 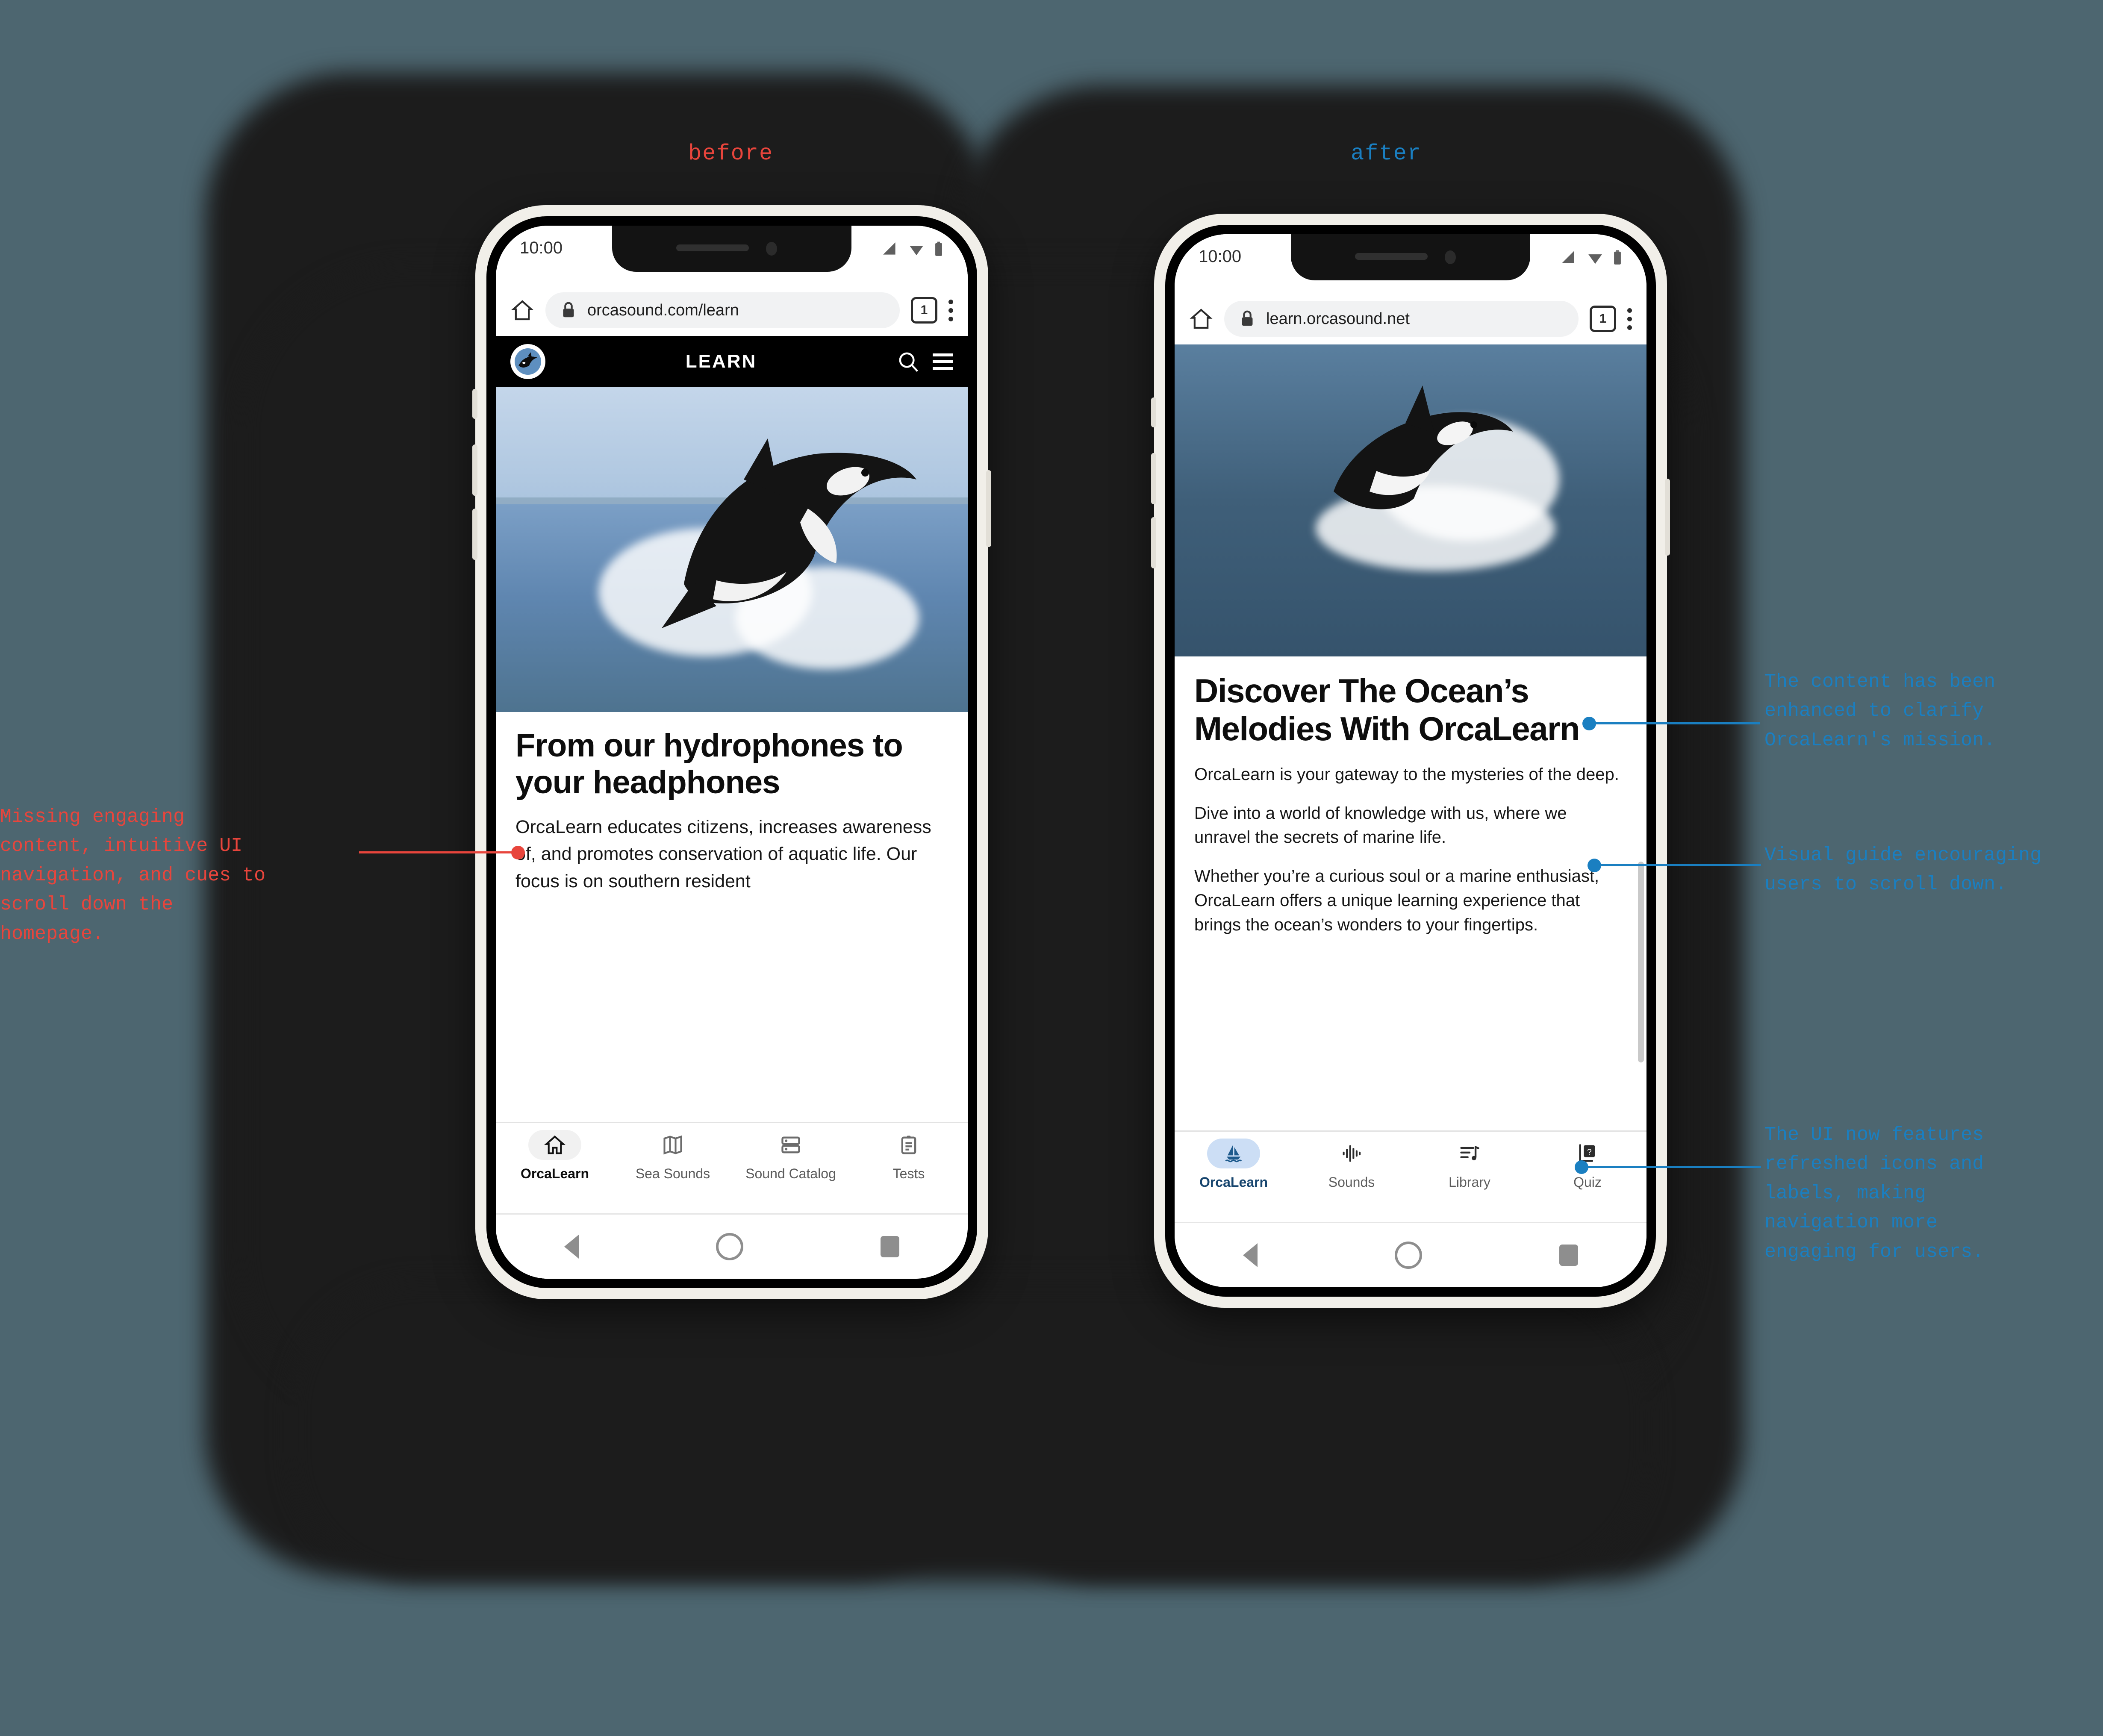 I want to click on waveform-icon, so click(x=1352, y=1153).